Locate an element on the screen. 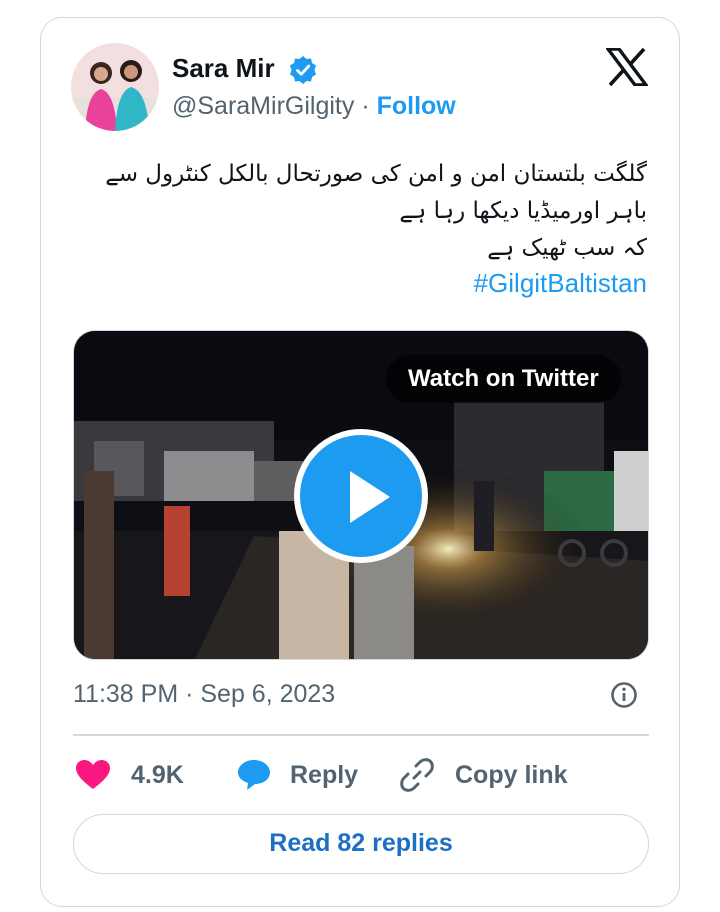 The width and height of the screenshot is (720, 912). play-icon is located at coordinates (370, 497).